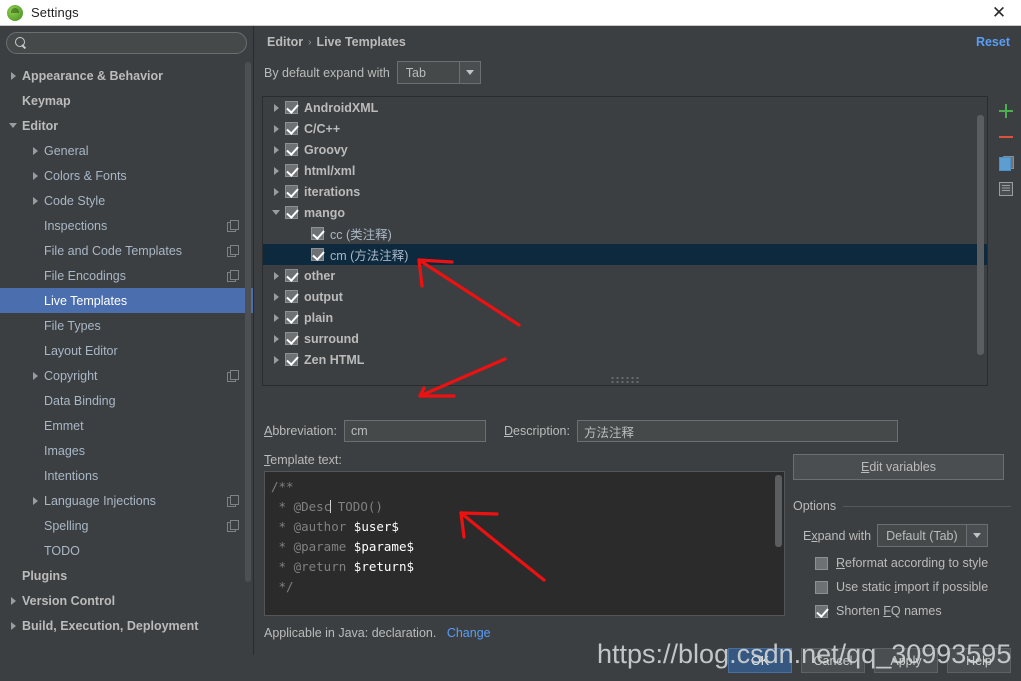 The height and width of the screenshot is (681, 1021). I want to click on template-row: Groovy, so click(625, 149).